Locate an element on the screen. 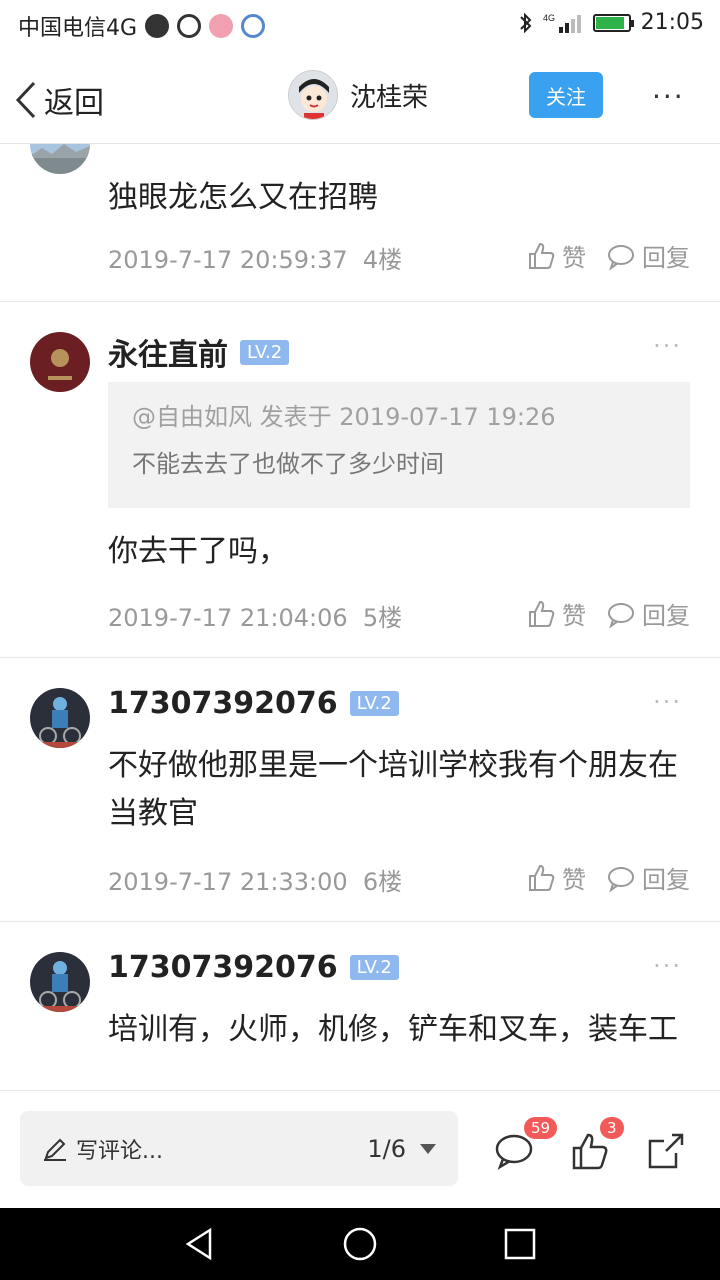 This screenshot has width=720, height=1280. comment-meta: 2019-7-17 20:59:37 4楼 is located at coordinates (255, 257).